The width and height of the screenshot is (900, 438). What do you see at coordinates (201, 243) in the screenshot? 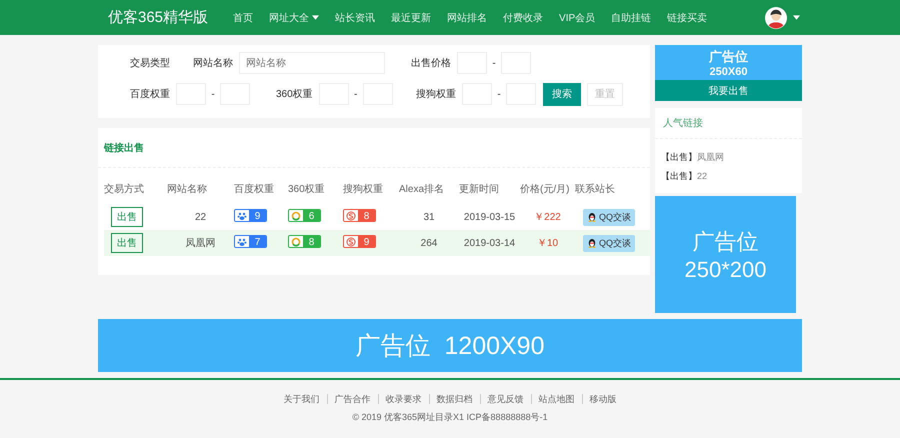
I see `table-cell: 凤凰网` at bounding box center [201, 243].